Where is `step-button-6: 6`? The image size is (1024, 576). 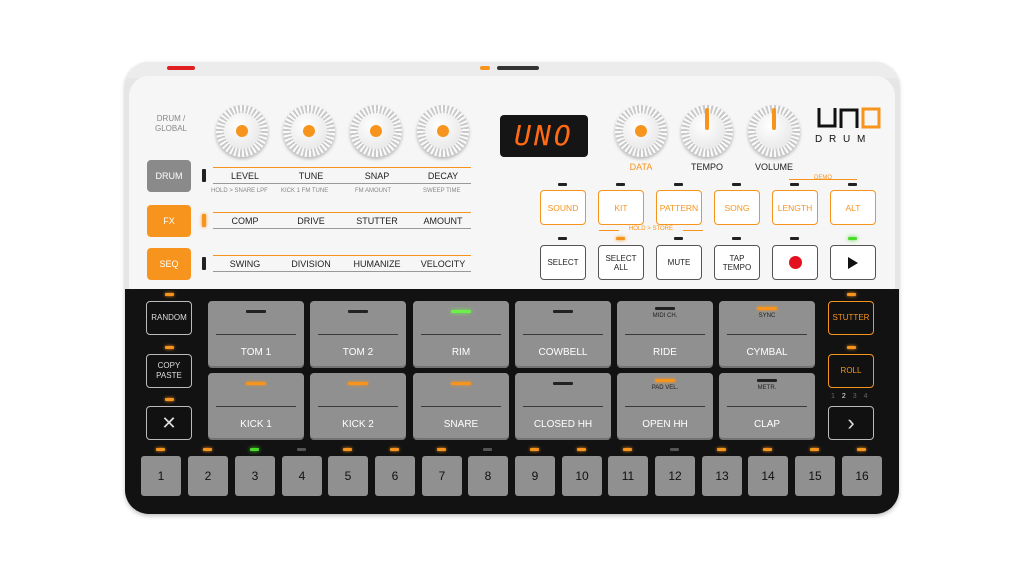
step-button-6: 6 is located at coordinates (395, 476).